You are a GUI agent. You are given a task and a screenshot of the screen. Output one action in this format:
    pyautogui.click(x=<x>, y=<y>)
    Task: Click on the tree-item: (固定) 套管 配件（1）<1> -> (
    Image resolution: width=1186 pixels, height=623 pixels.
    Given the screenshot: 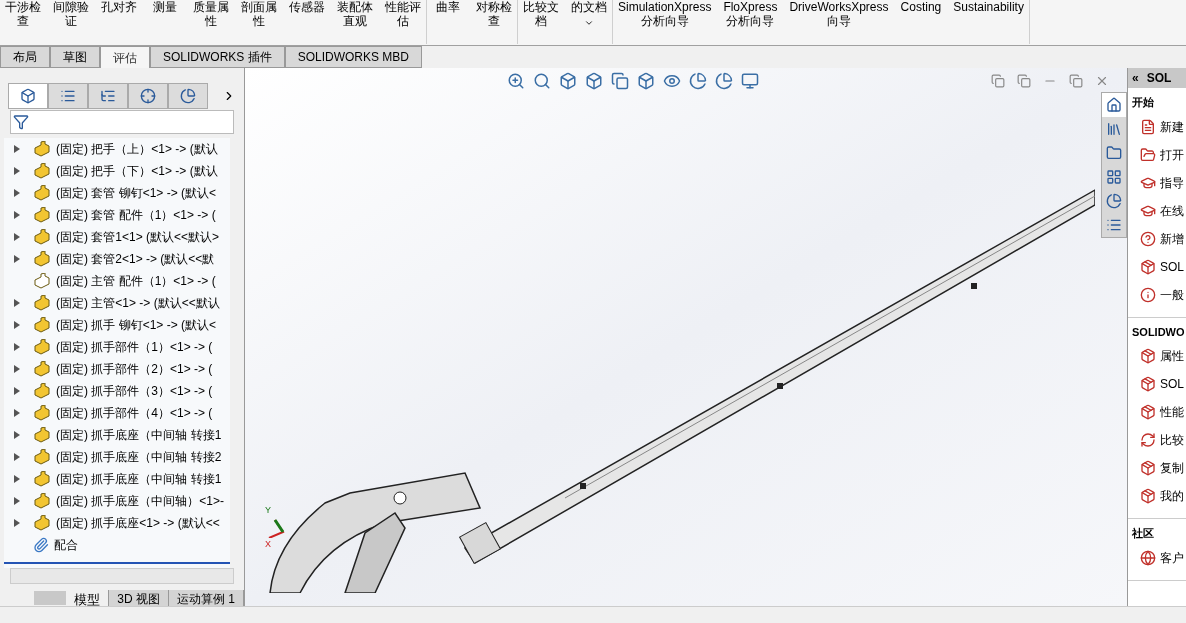 What is the action you would take?
    pyautogui.click(x=136, y=215)
    